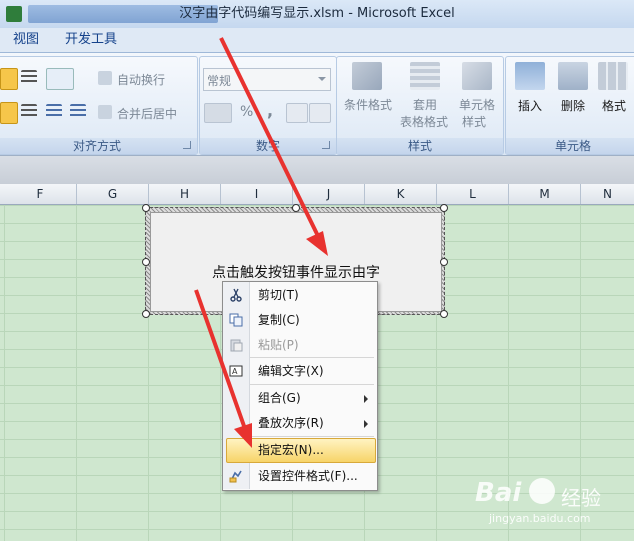 Image resolution: width=634 pixels, height=541 pixels. I want to click on watermark-brand-cn: 经验, so click(581, 498).